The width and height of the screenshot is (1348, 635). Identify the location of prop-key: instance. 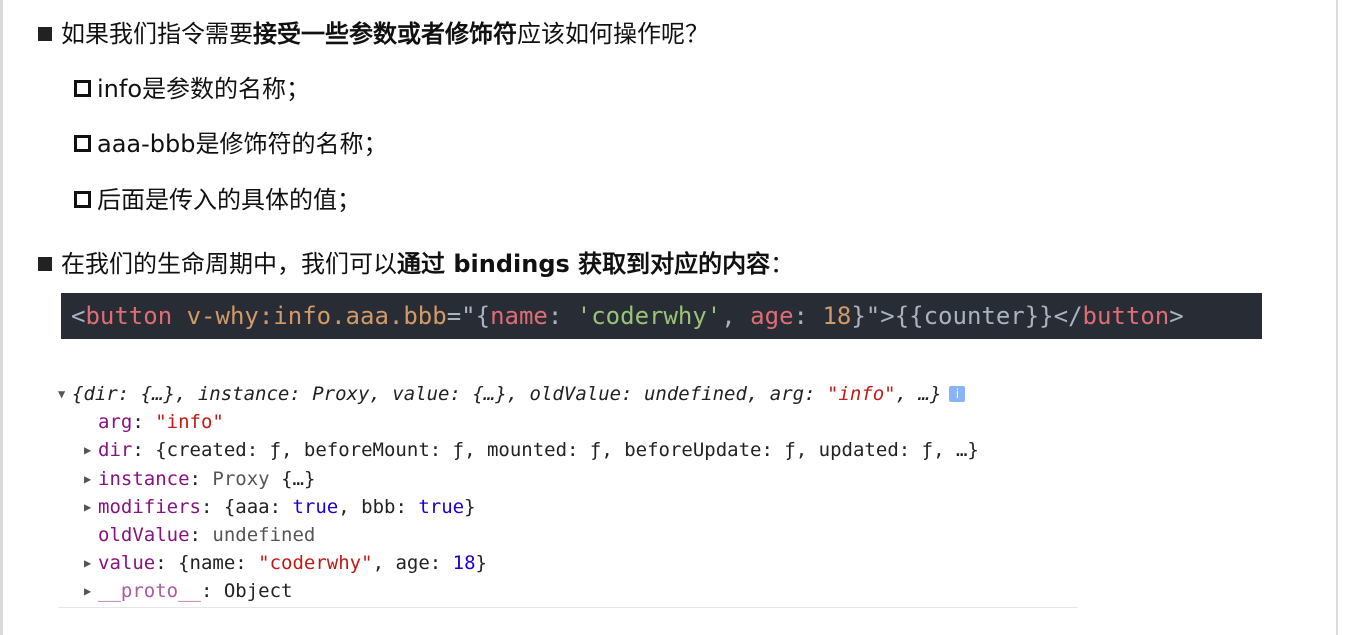
(144, 478).